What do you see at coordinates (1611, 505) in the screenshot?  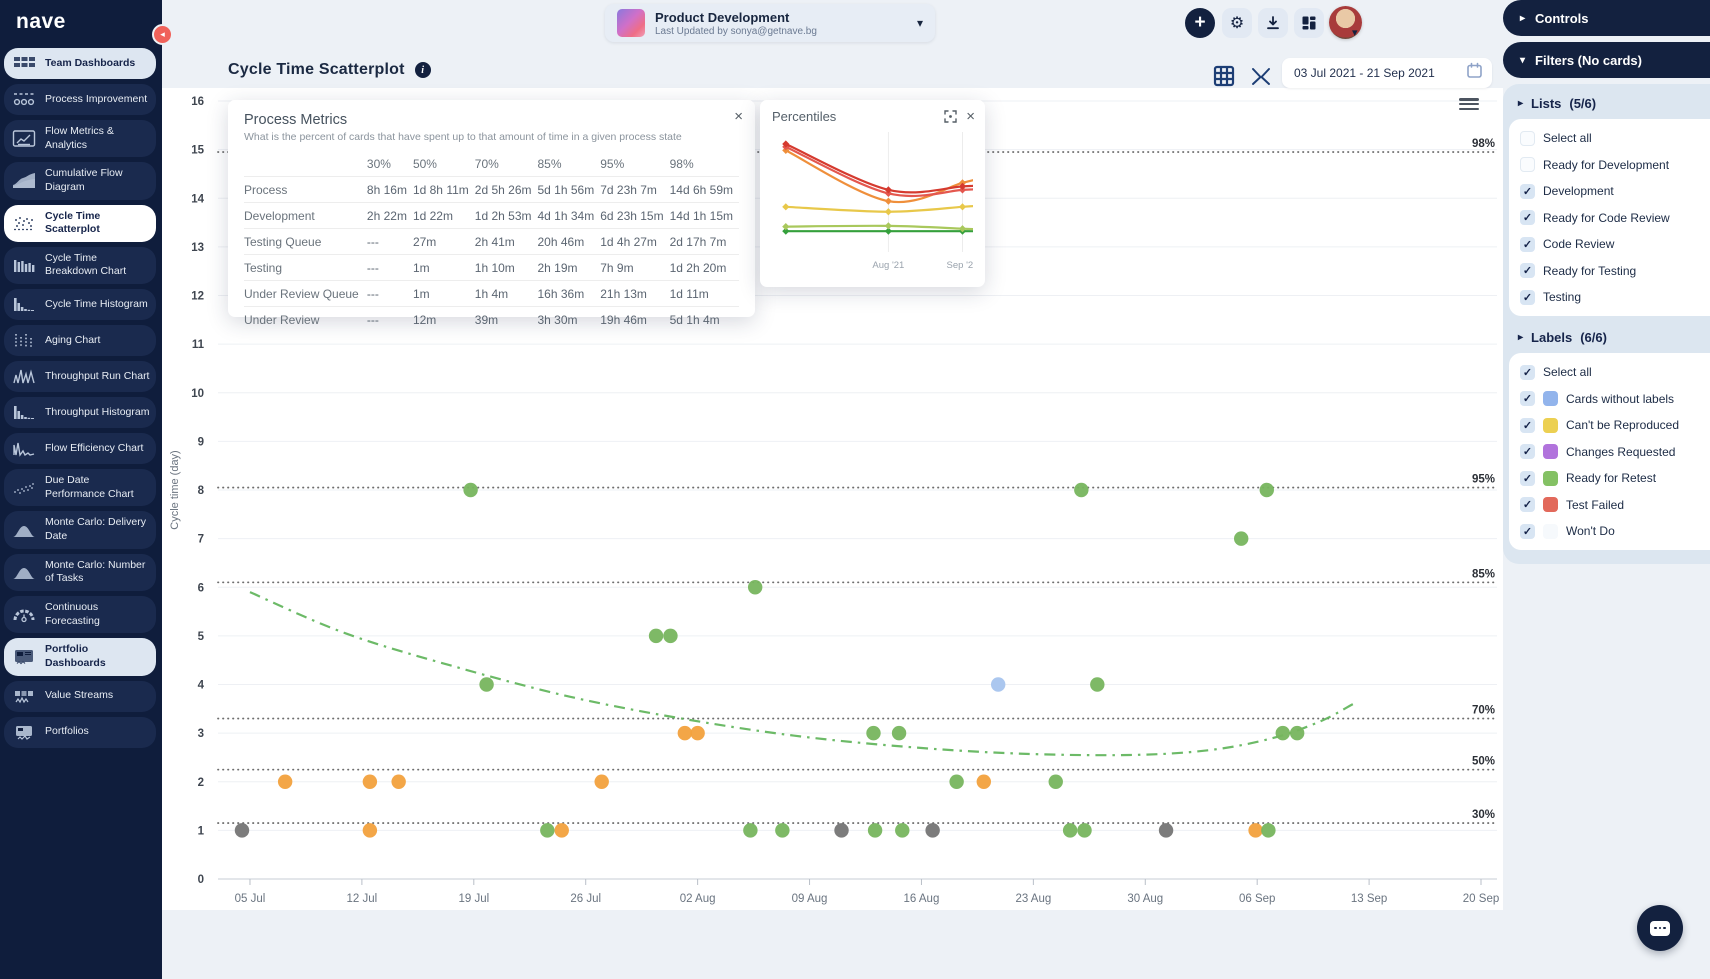 I see `label-filter-test-failed: ✓ Test Failed` at bounding box center [1611, 505].